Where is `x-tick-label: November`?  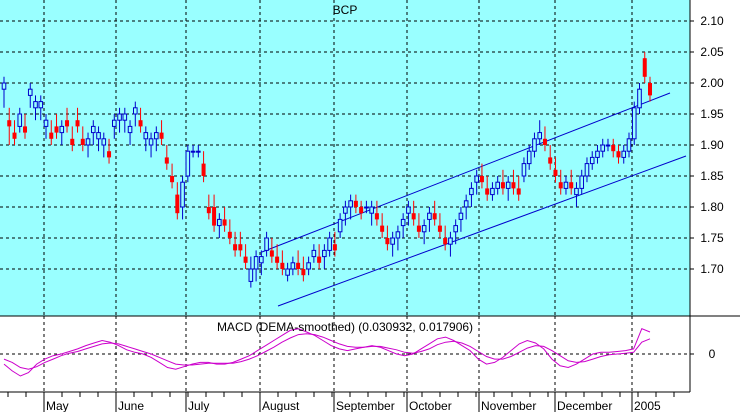
x-tick-label: November is located at coordinates (508, 405).